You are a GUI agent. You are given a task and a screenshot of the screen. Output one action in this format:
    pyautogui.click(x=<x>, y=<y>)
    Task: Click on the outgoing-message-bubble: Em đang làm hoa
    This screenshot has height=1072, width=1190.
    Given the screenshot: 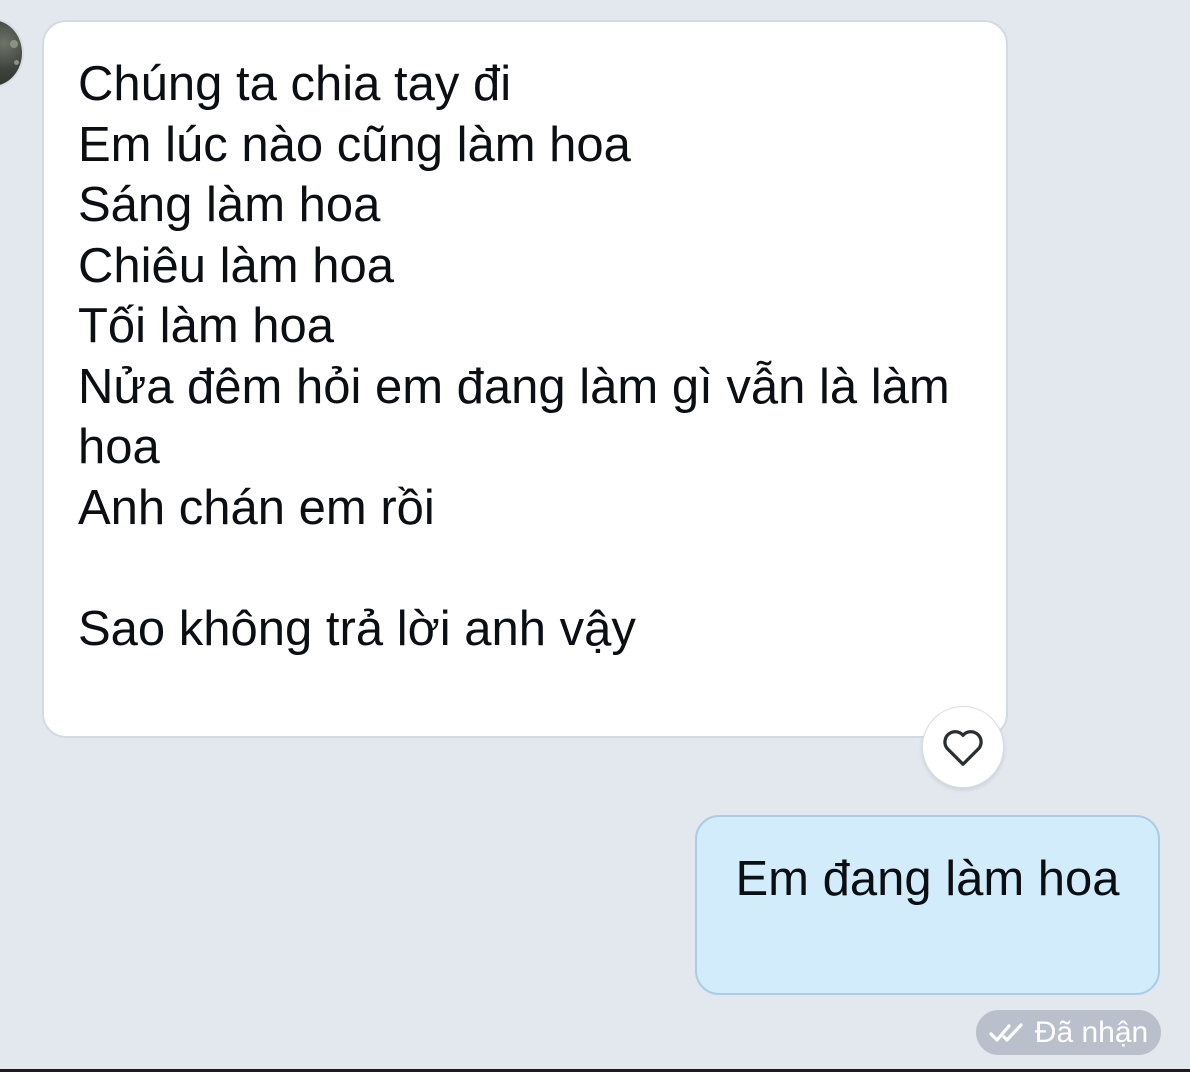 What is the action you would take?
    pyautogui.click(x=927, y=905)
    